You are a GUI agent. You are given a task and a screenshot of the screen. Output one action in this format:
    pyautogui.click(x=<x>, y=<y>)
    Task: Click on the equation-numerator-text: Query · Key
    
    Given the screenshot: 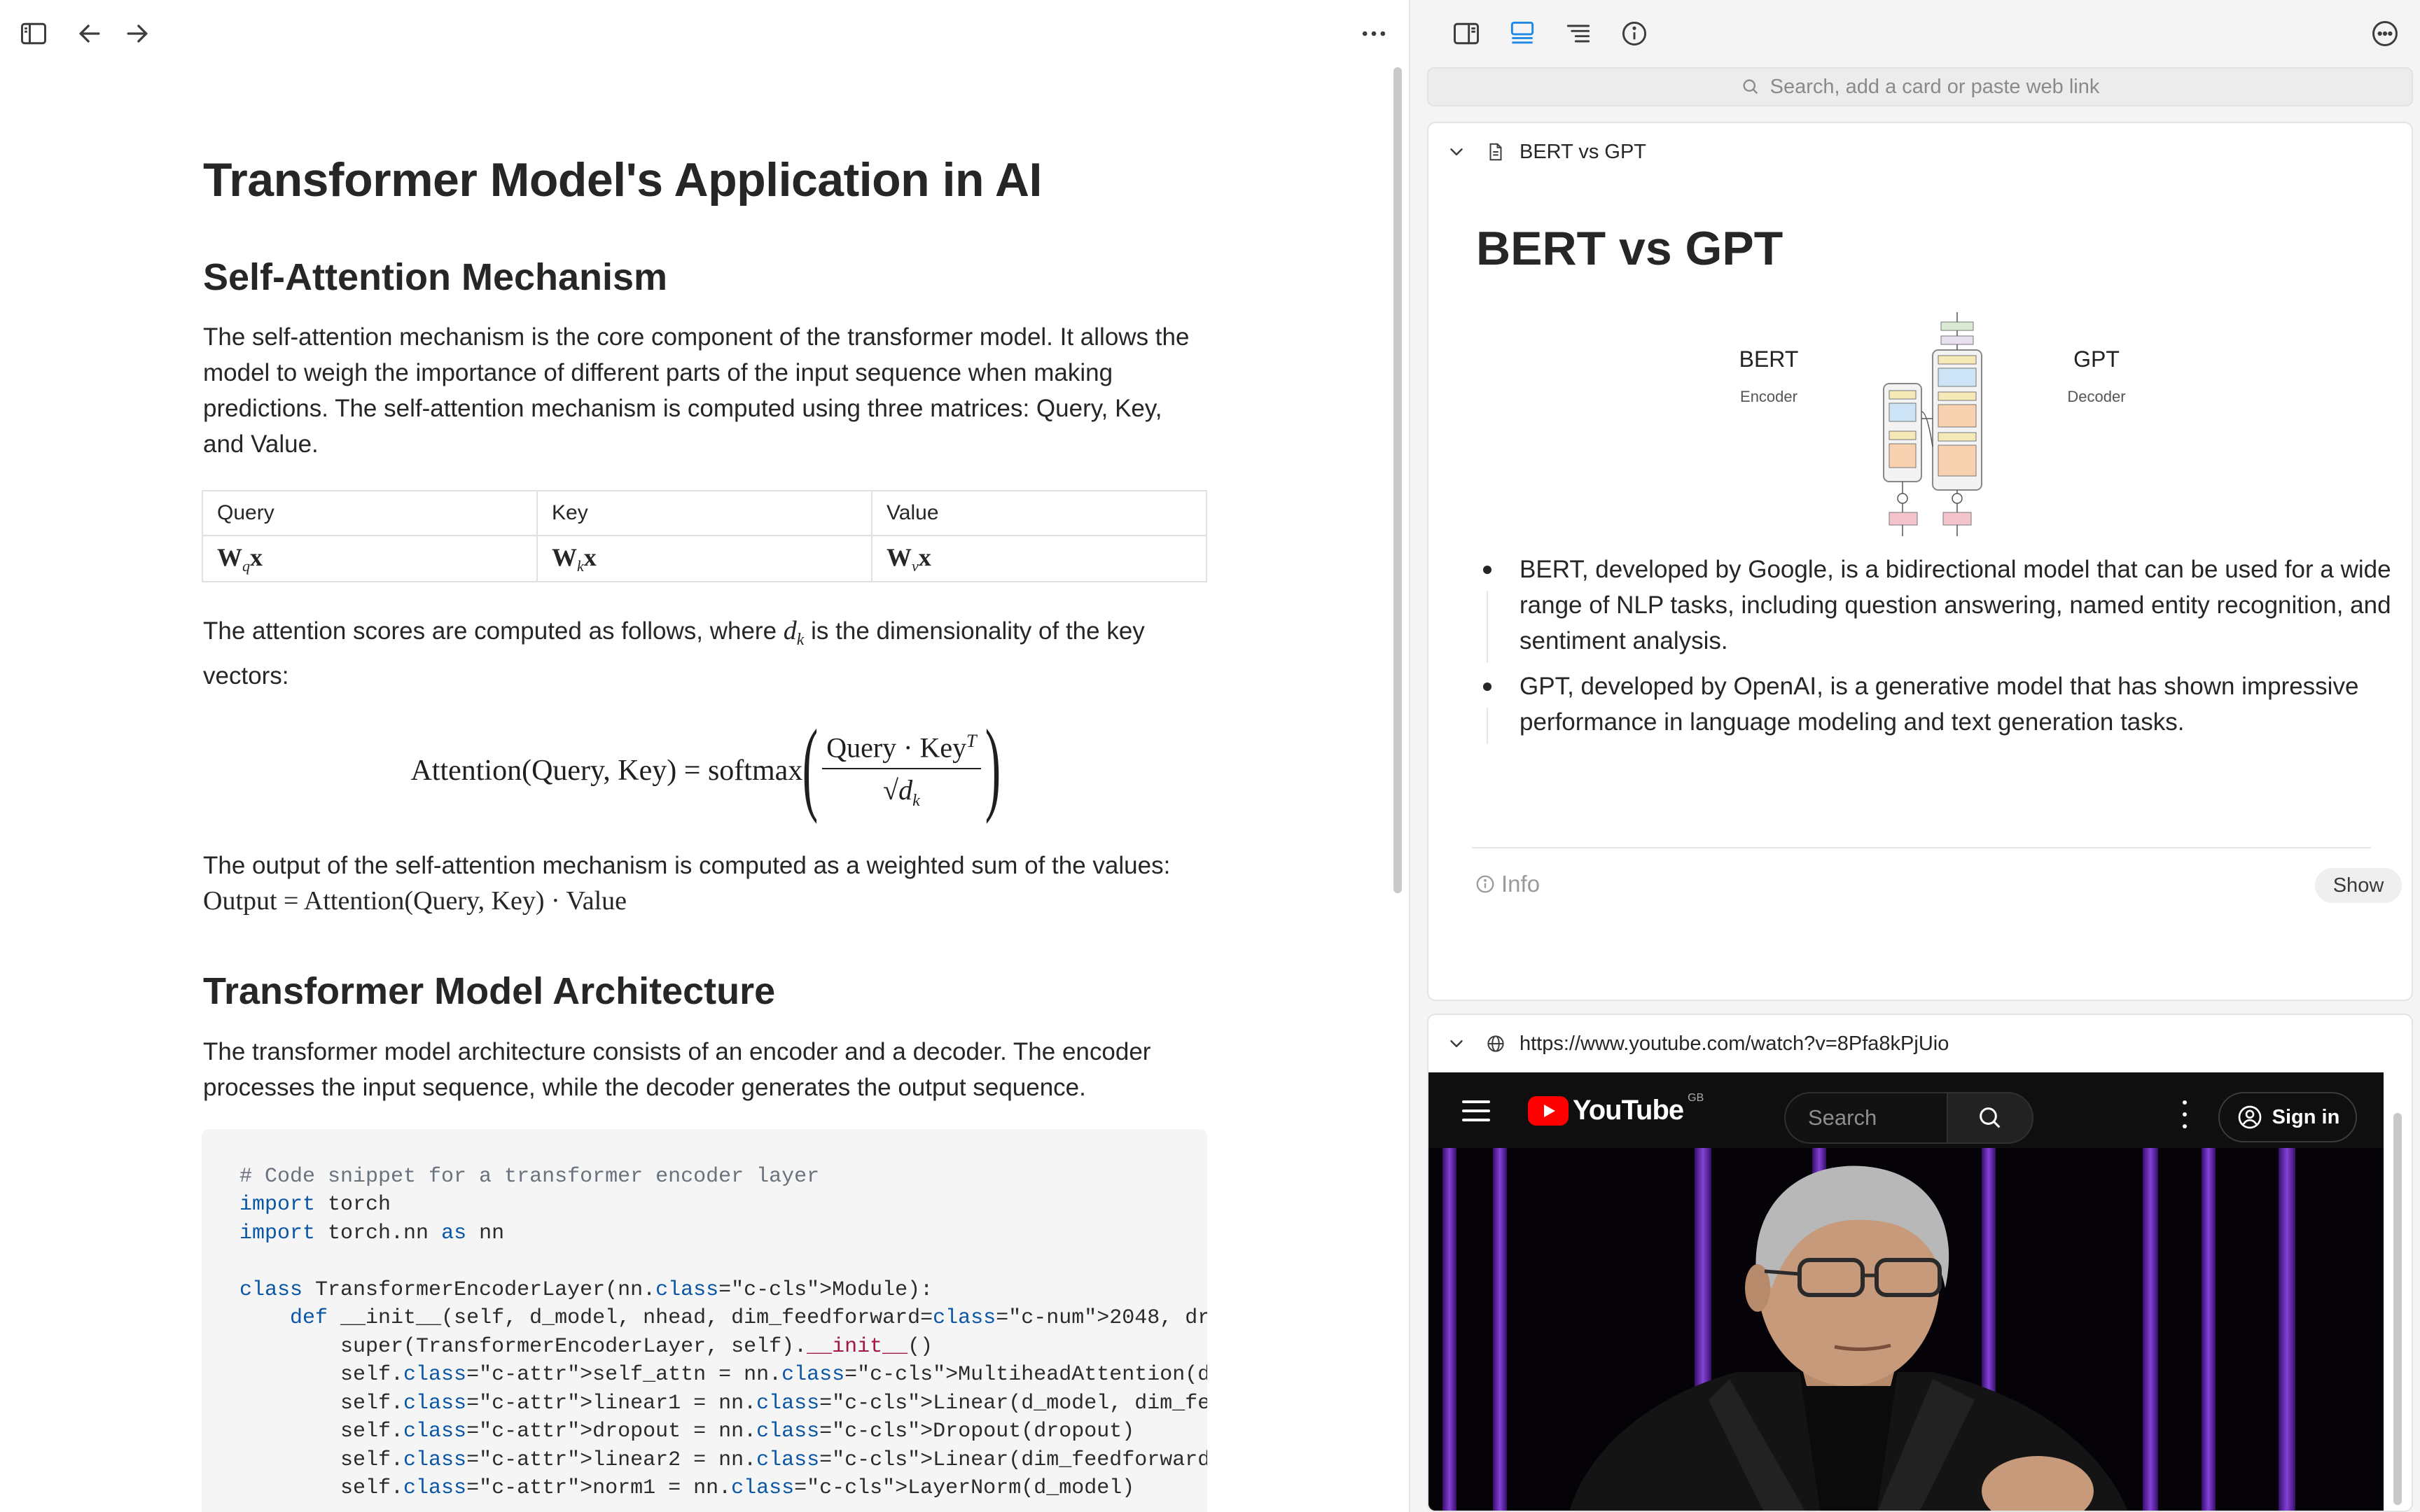 What is the action you would take?
    pyautogui.click(x=896, y=748)
    